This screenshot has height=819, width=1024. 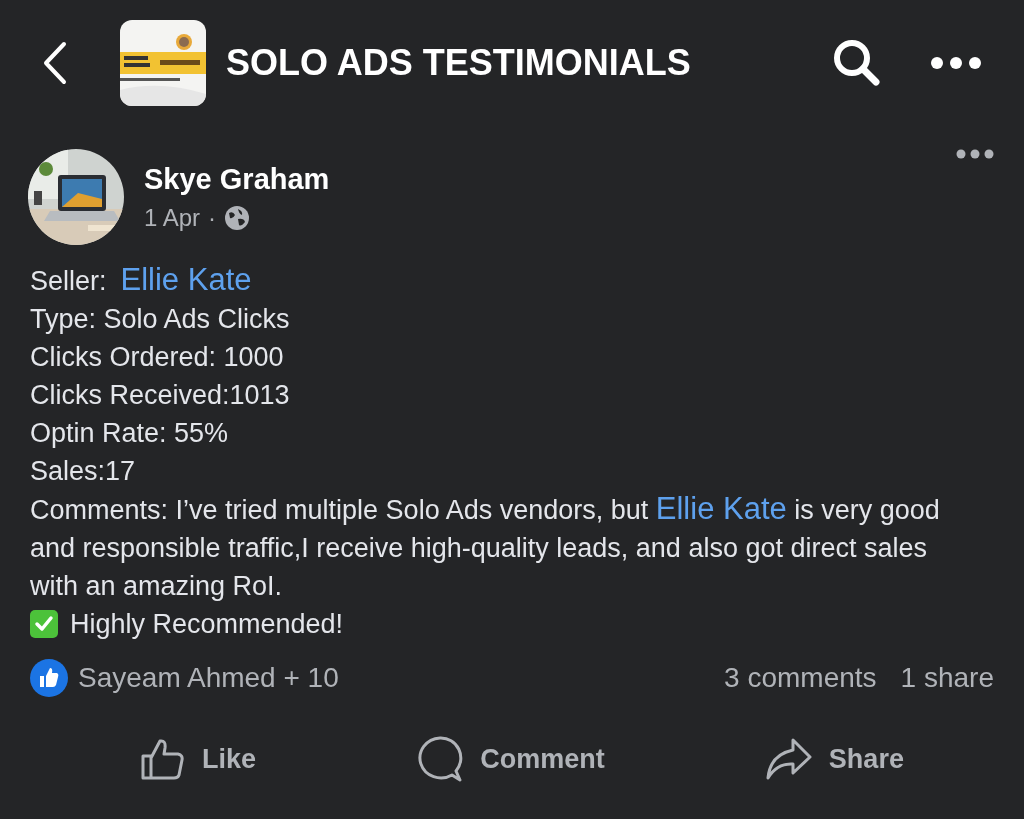 I want to click on post-line: Clicks Received:1013, so click(x=160, y=395).